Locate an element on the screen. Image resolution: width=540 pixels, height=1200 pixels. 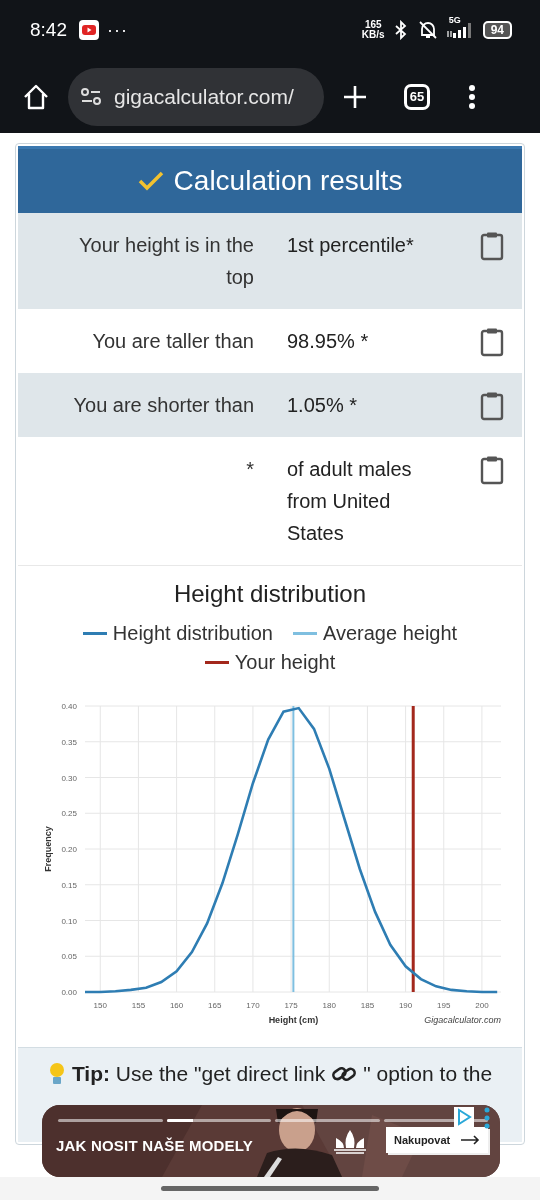
y-tick-label: 0.10 is located at coordinates (69, 921).